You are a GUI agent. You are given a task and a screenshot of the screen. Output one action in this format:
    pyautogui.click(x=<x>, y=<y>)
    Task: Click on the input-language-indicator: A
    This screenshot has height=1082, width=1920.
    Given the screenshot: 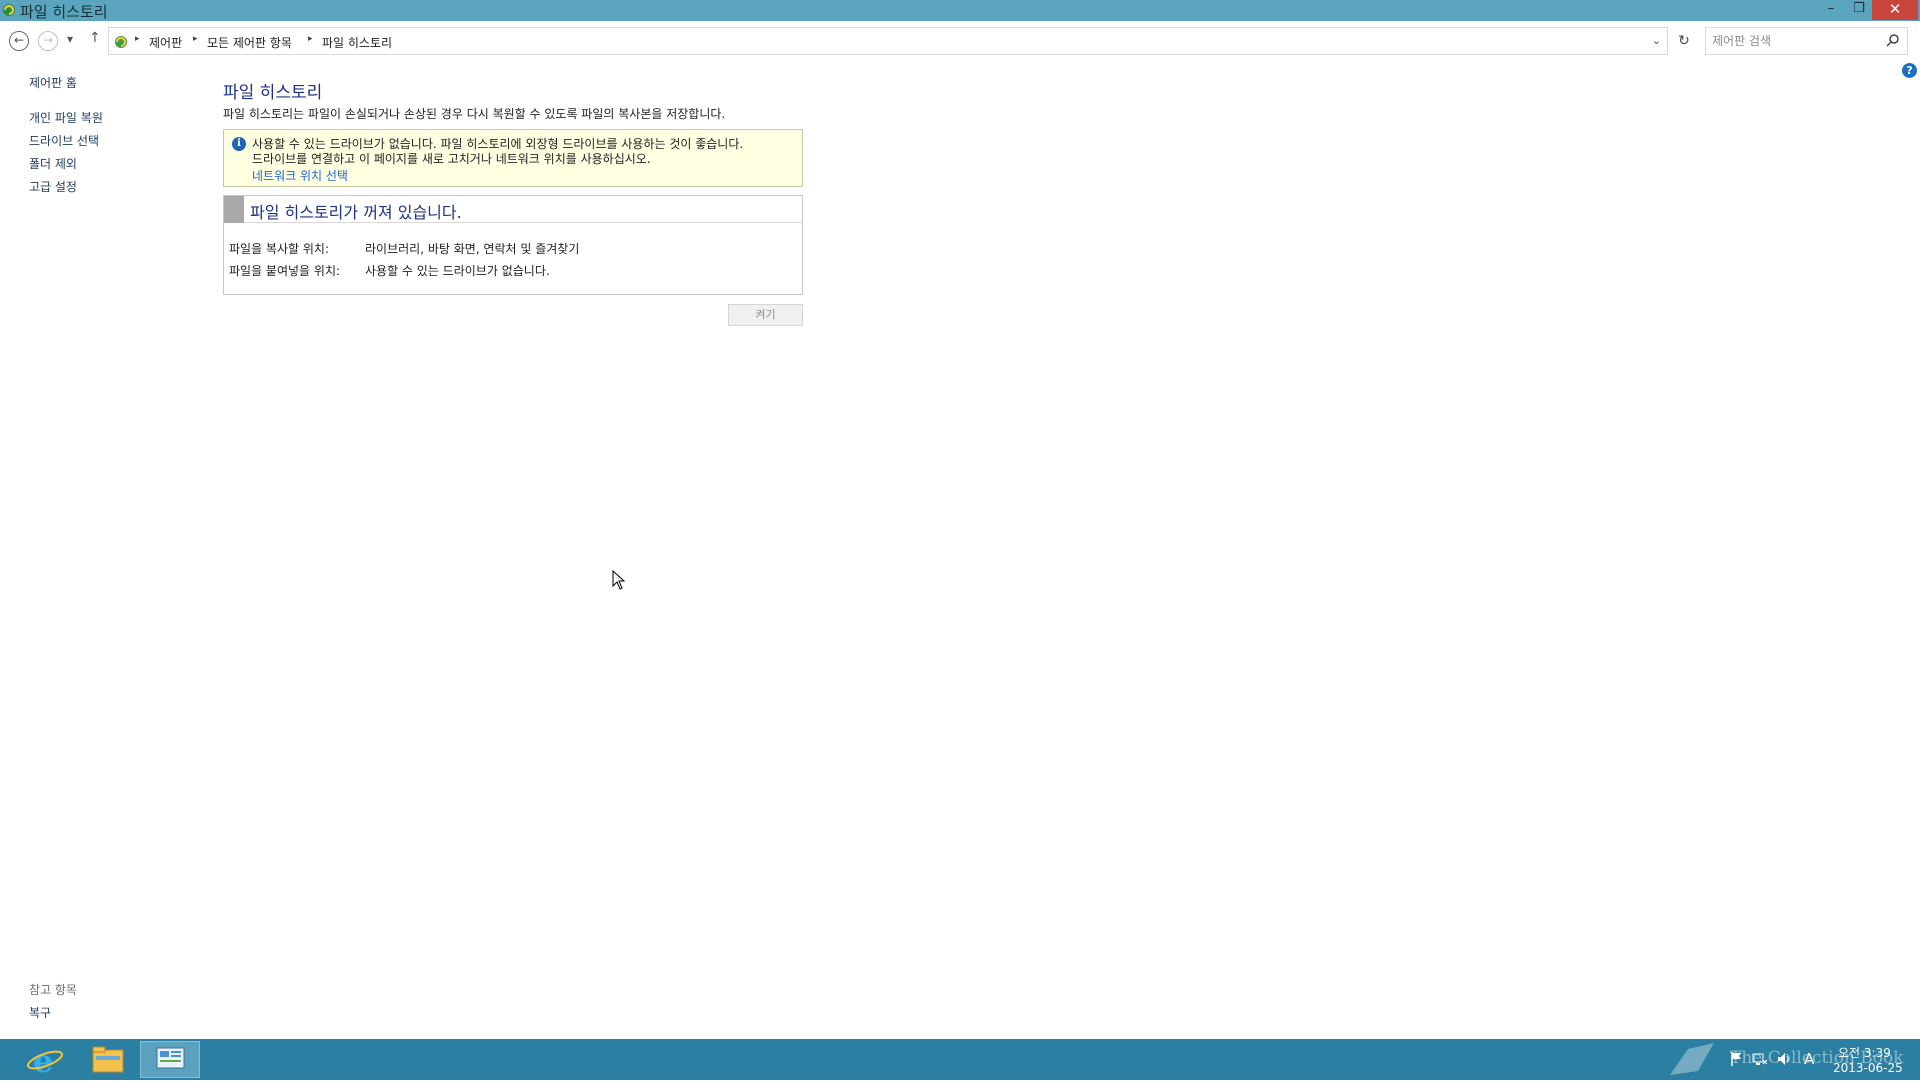 What is the action you would take?
    pyautogui.click(x=1809, y=1059)
    